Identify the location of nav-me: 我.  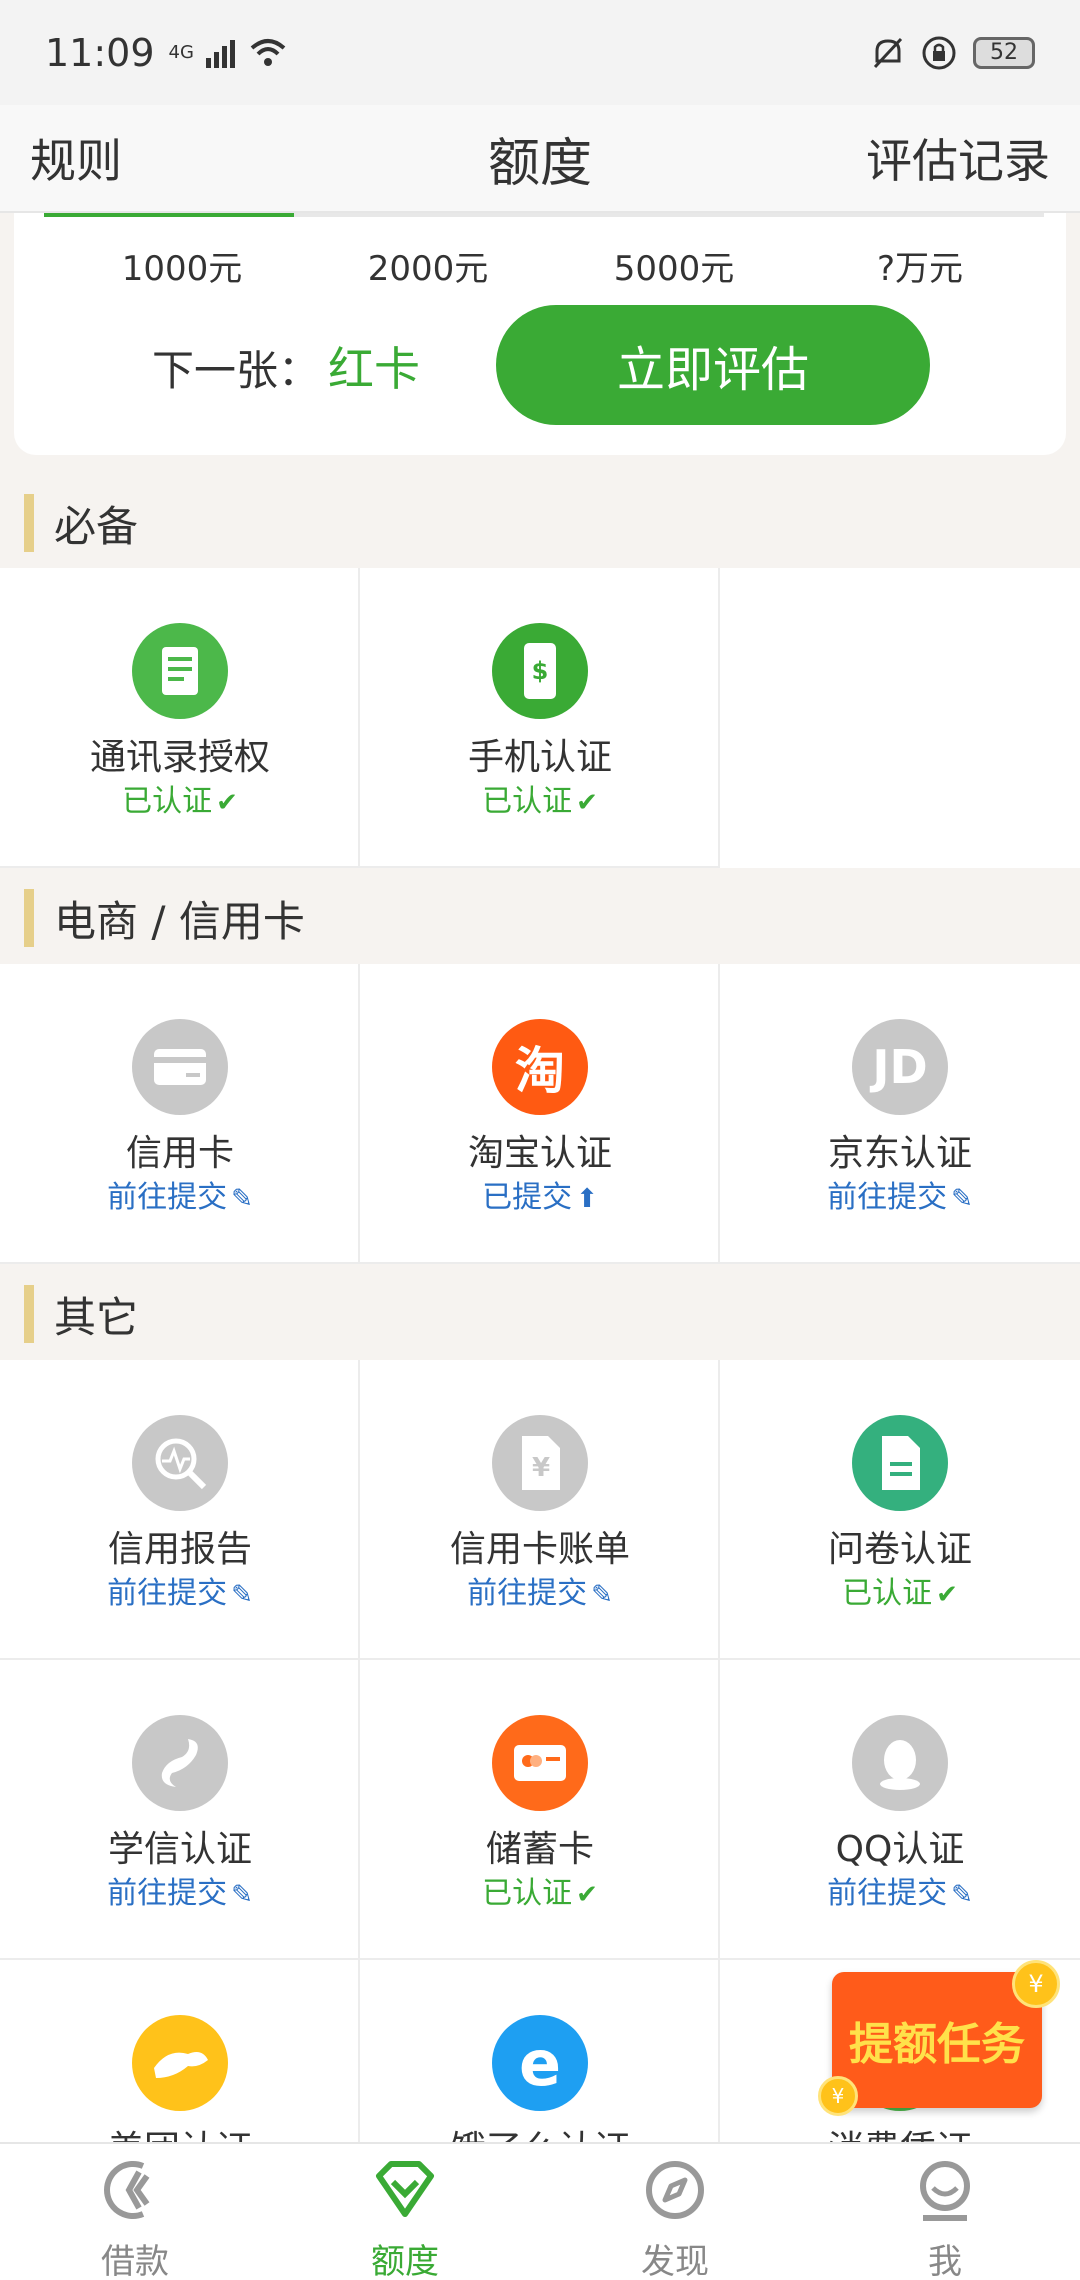
(945, 2212).